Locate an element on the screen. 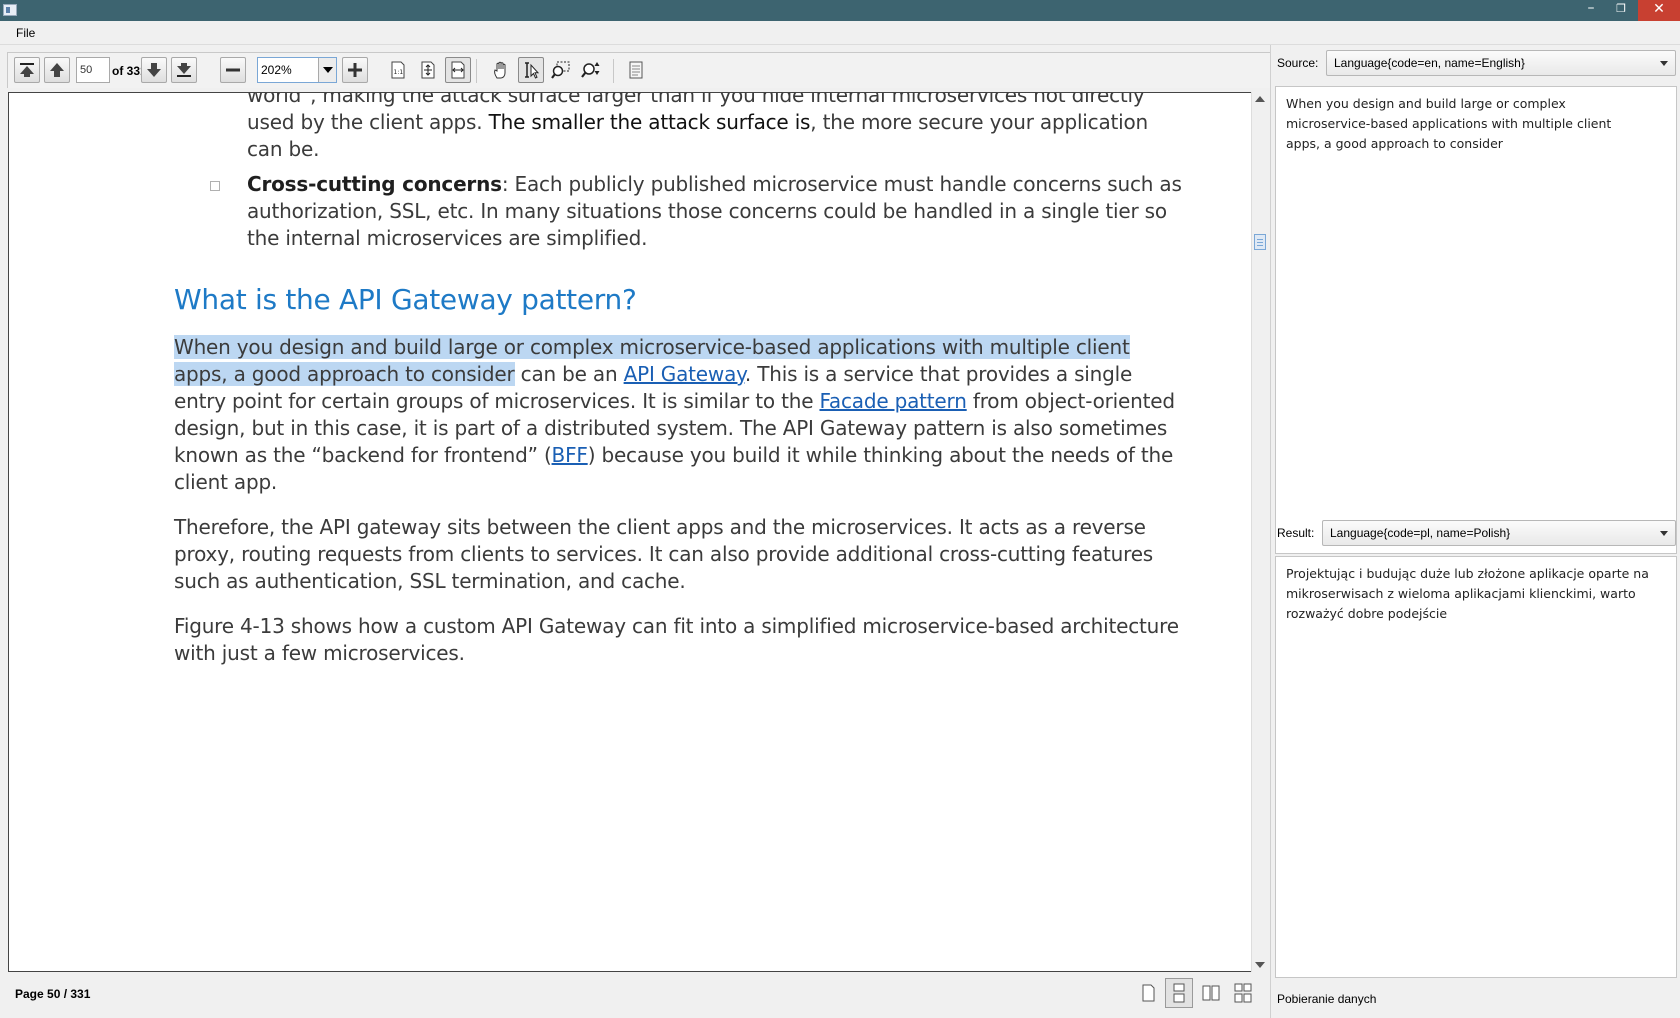 This screenshot has height=1018, width=1680. zoom-out-button is located at coordinates (233, 70).